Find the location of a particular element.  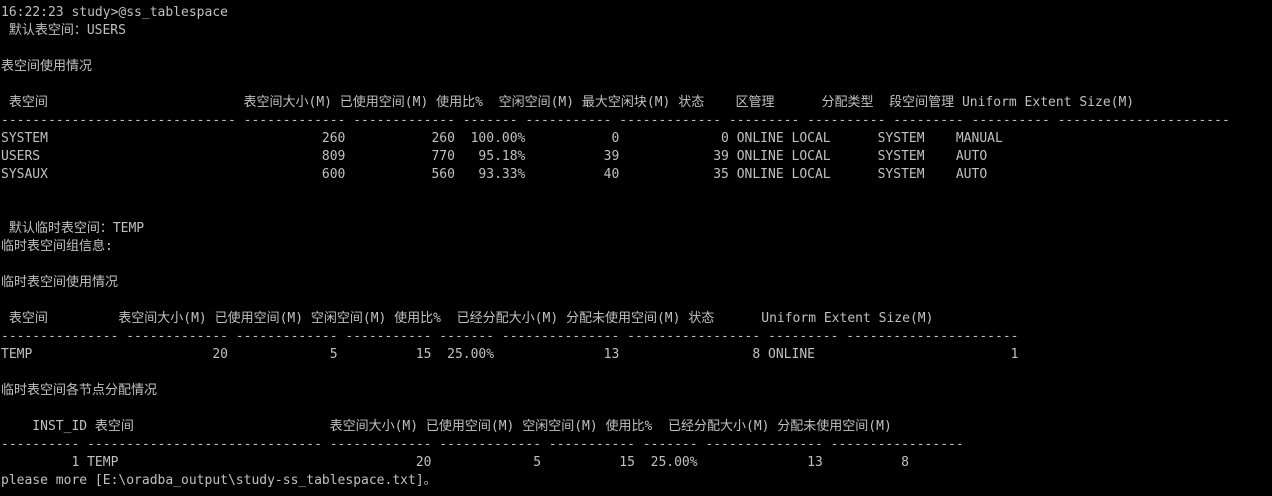

temp-usage-section-title: 临时表空间使用情况 is located at coordinates (60, 282).